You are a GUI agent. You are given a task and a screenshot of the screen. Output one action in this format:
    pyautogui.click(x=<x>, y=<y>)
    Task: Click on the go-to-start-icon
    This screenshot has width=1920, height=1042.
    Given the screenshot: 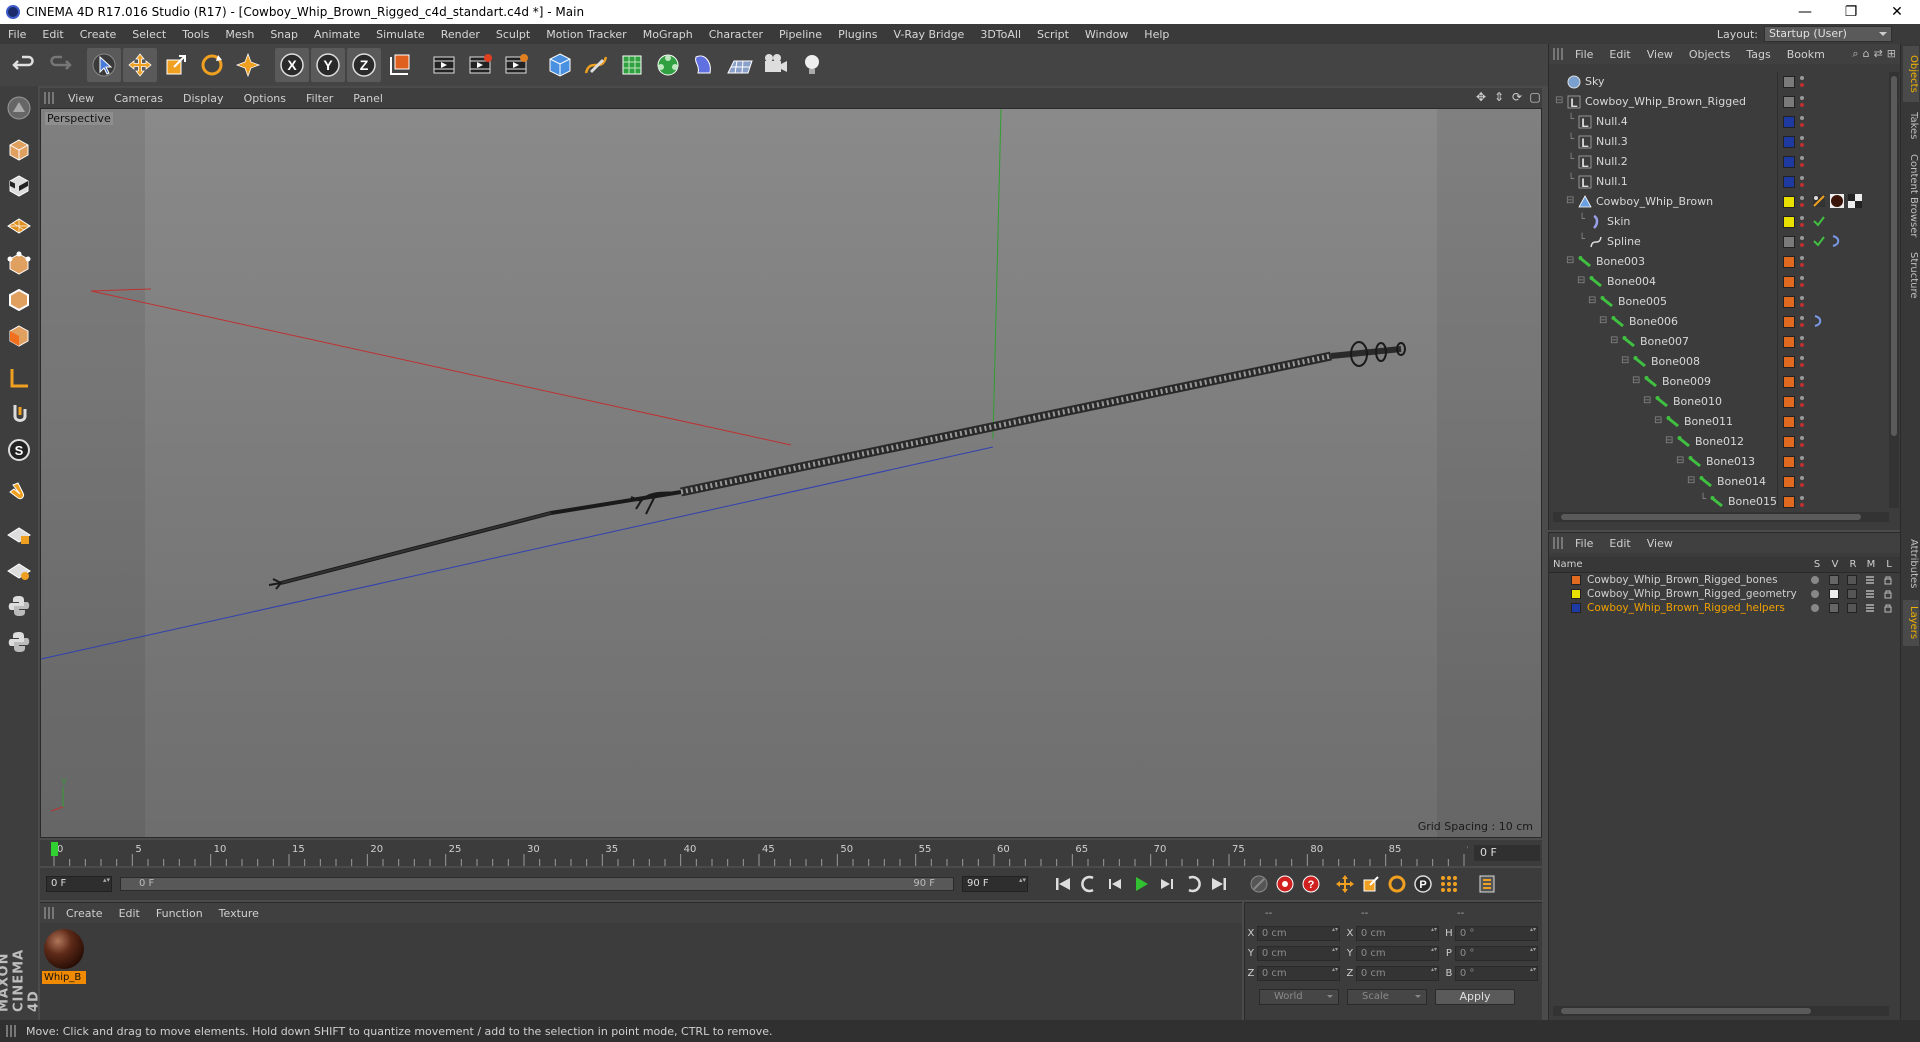 What is the action you would take?
    pyautogui.click(x=1063, y=884)
    